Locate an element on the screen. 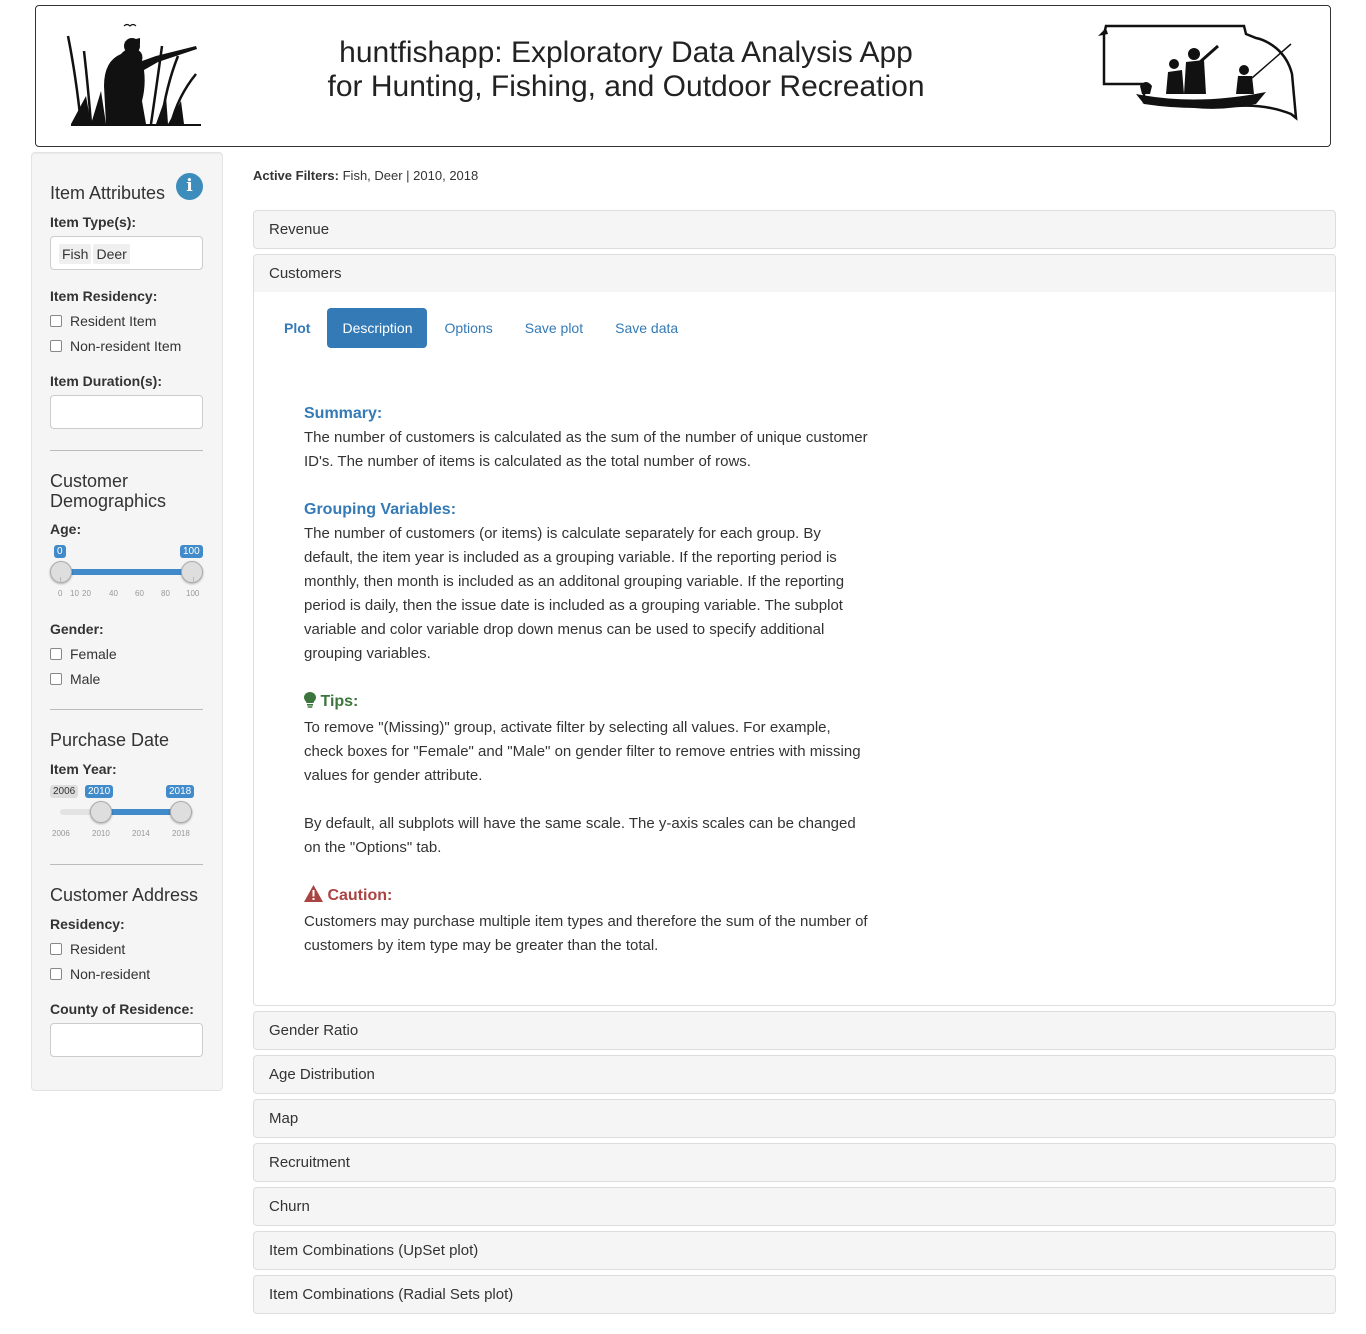 The height and width of the screenshot is (1334, 1366). age-label: Age: is located at coordinates (66, 529).